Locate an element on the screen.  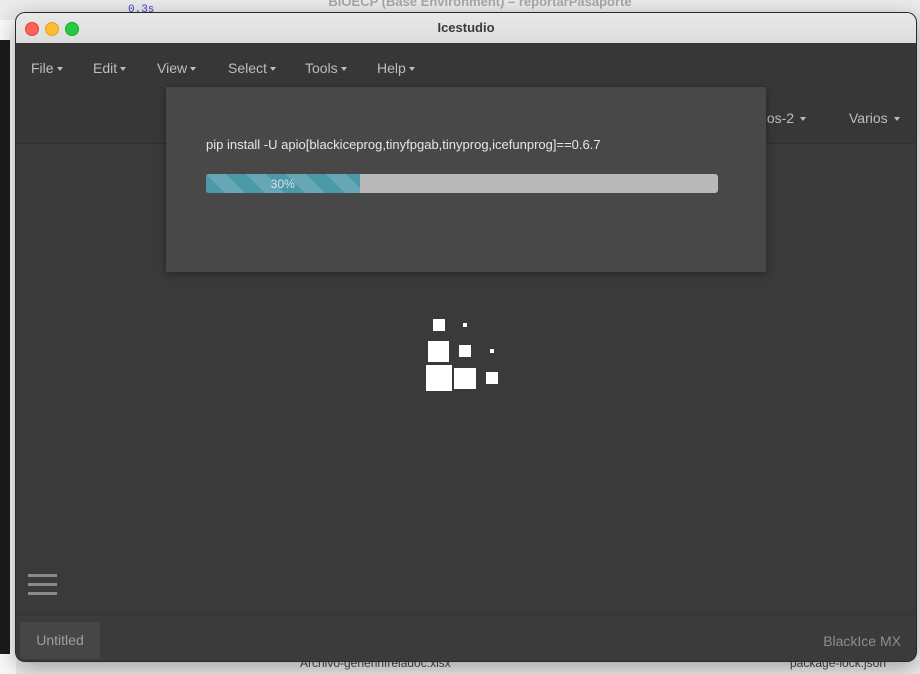
collection-varios-label: Varios is located at coordinates (868, 118).